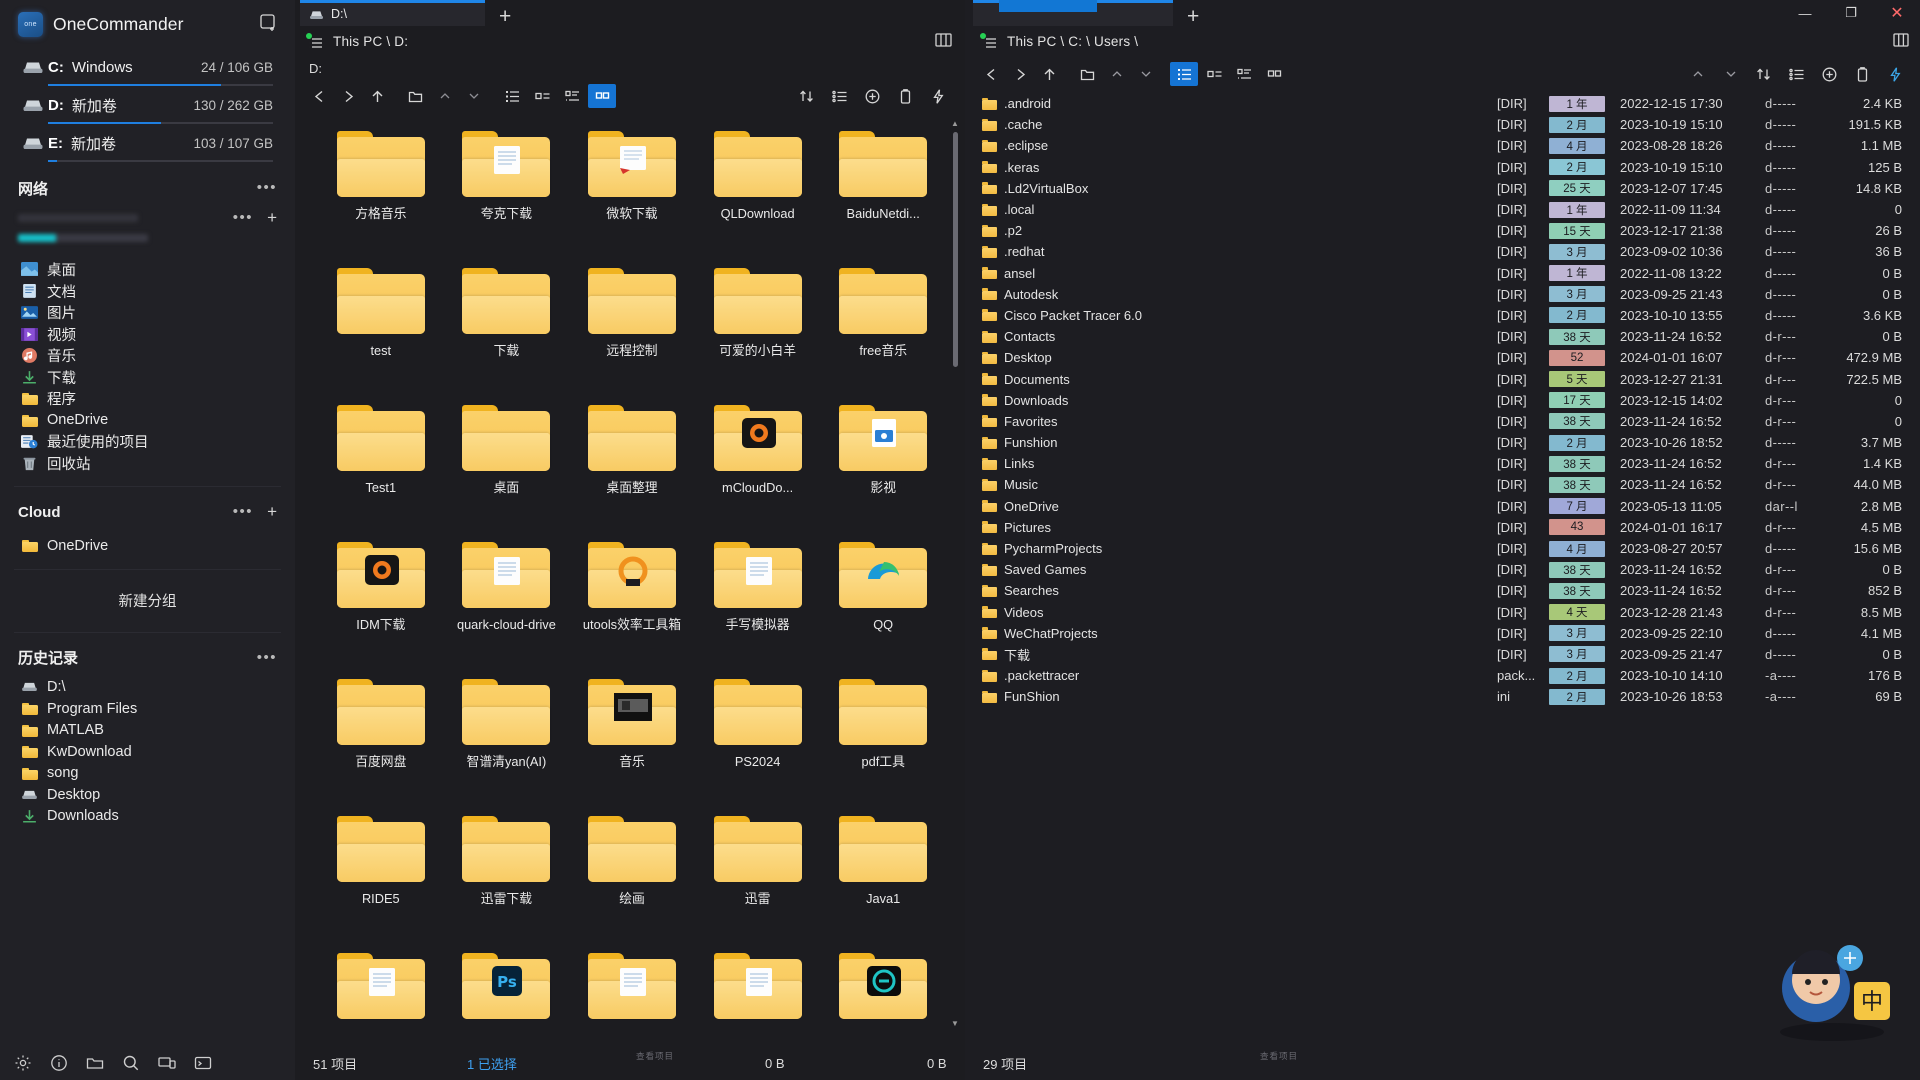 The height and width of the screenshot is (1080, 1920). I want to click on right-new-tab-button: +, so click(1193, 16).